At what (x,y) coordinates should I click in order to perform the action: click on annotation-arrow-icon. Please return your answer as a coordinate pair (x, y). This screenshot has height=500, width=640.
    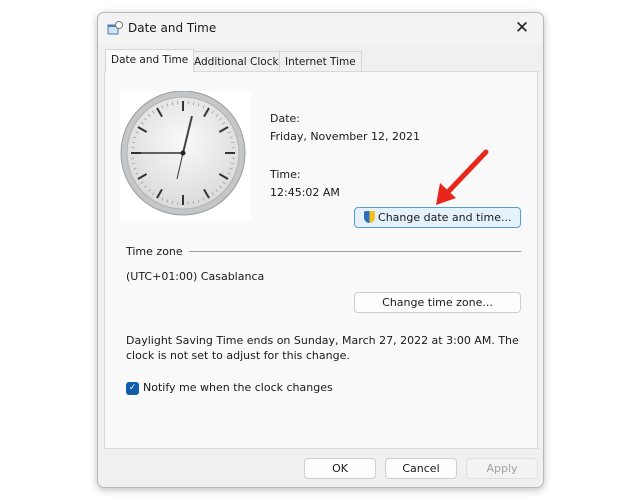
    Looking at the image, I should click on (462, 177).